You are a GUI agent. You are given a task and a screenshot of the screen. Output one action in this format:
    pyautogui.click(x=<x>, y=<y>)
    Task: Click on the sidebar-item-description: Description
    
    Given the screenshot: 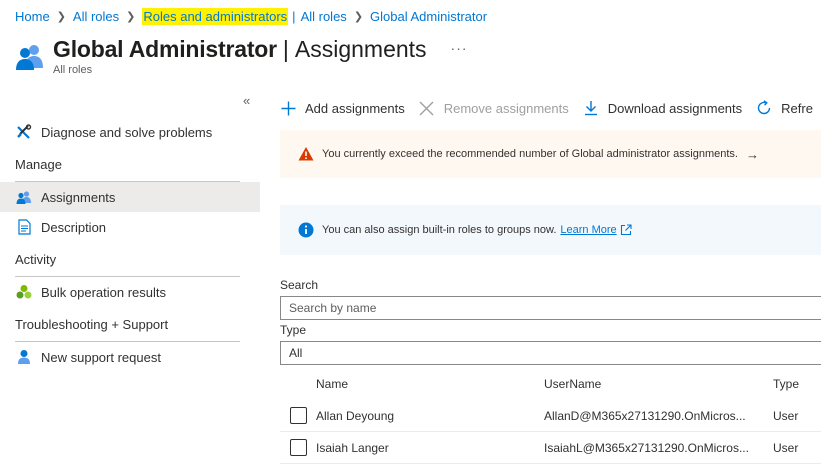 What is the action you would take?
    pyautogui.click(x=130, y=227)
    